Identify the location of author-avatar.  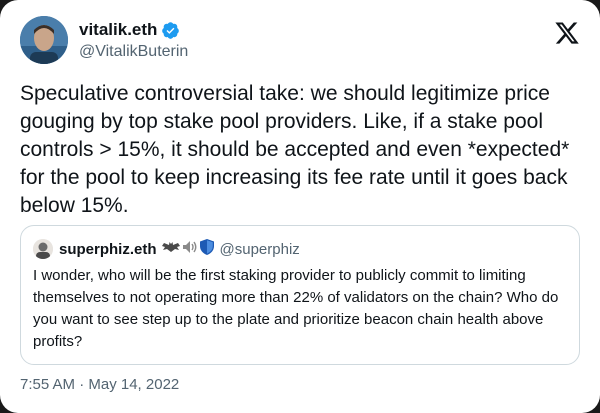
(44, 40).